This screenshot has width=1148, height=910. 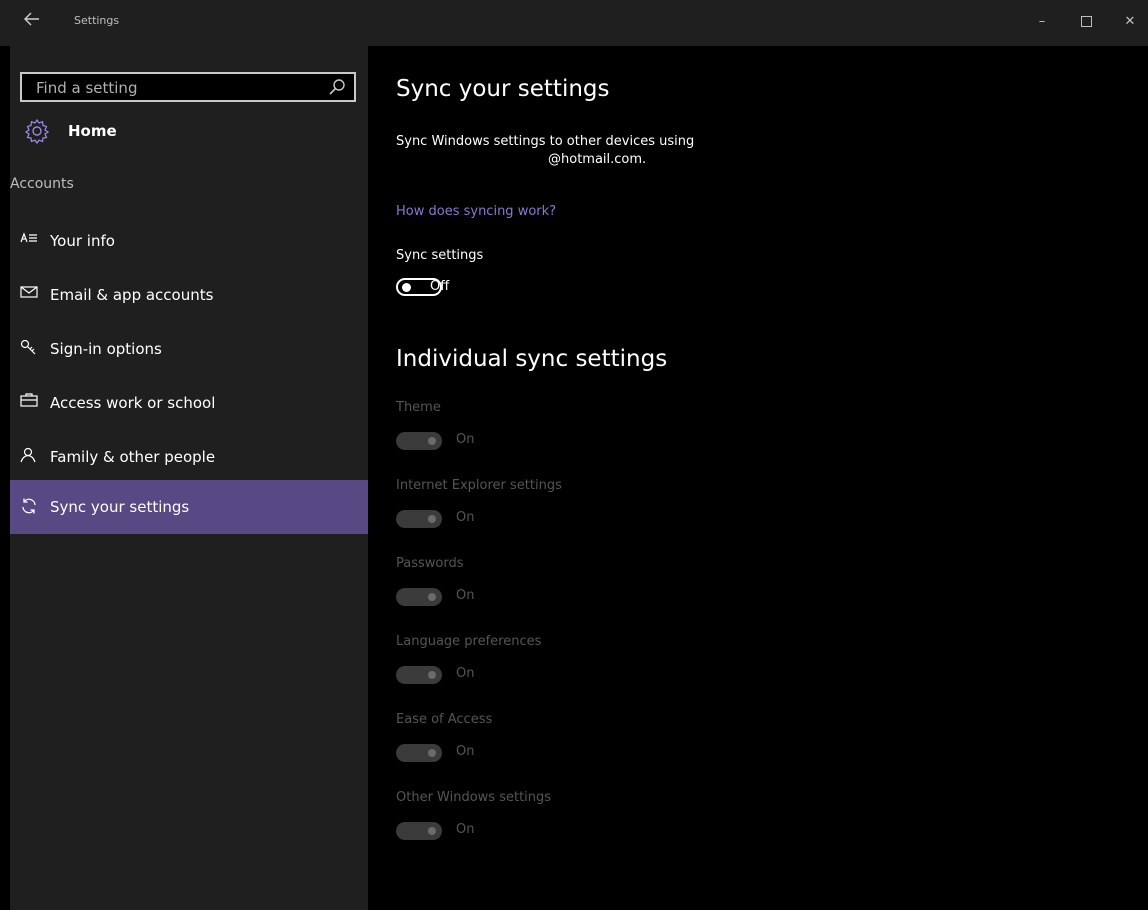 I want to click on language-preferences-state: On, so click(x=465, y=673).